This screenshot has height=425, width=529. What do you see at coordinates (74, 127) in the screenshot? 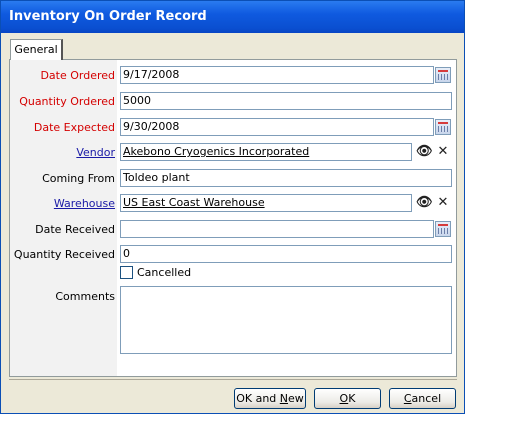
I see `date-expected-label: Date Expected` at bounding box center [74, 127].